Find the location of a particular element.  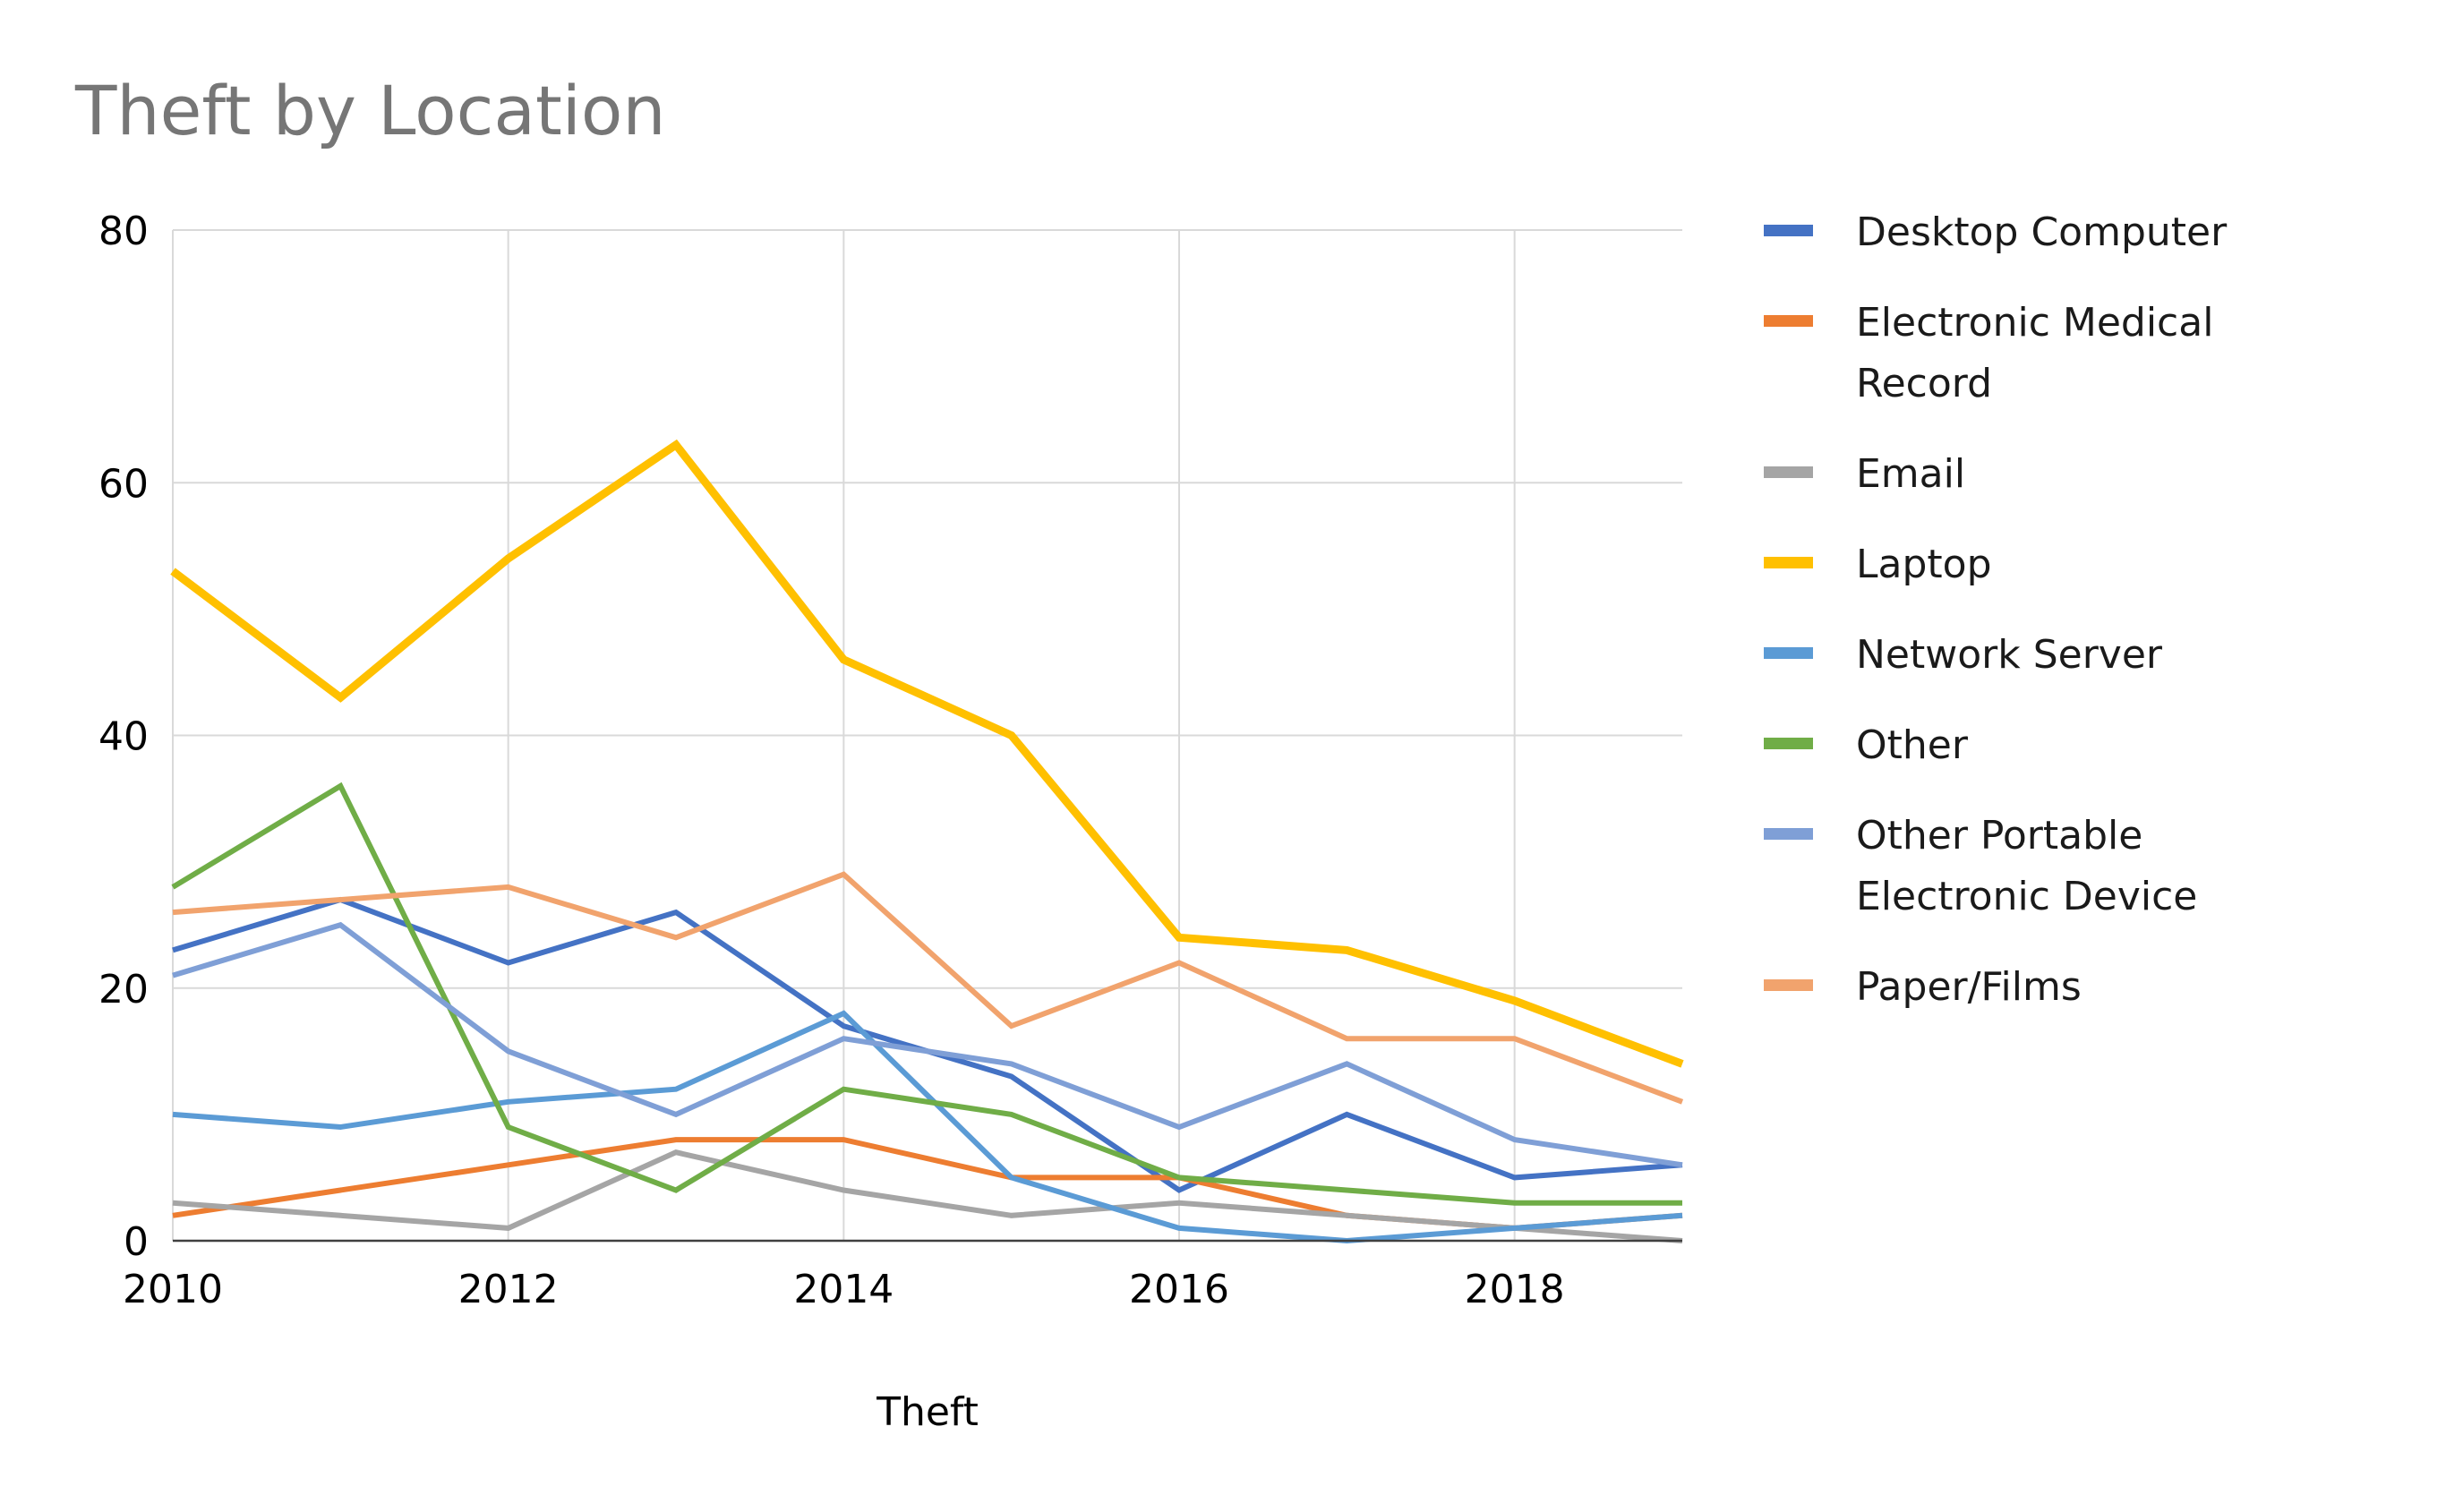

legend-label: Record is located at coordinates (1924, 383).